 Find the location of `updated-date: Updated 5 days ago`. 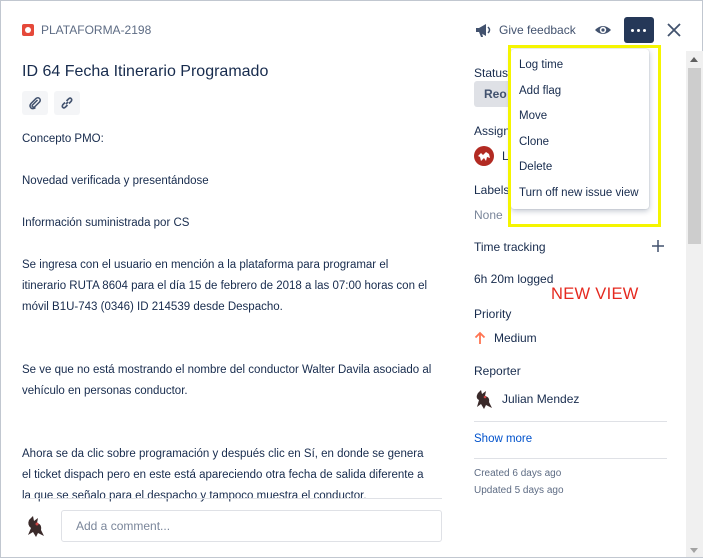

updated-date: Updated 5 days ago is located at coordinates (519, 490).